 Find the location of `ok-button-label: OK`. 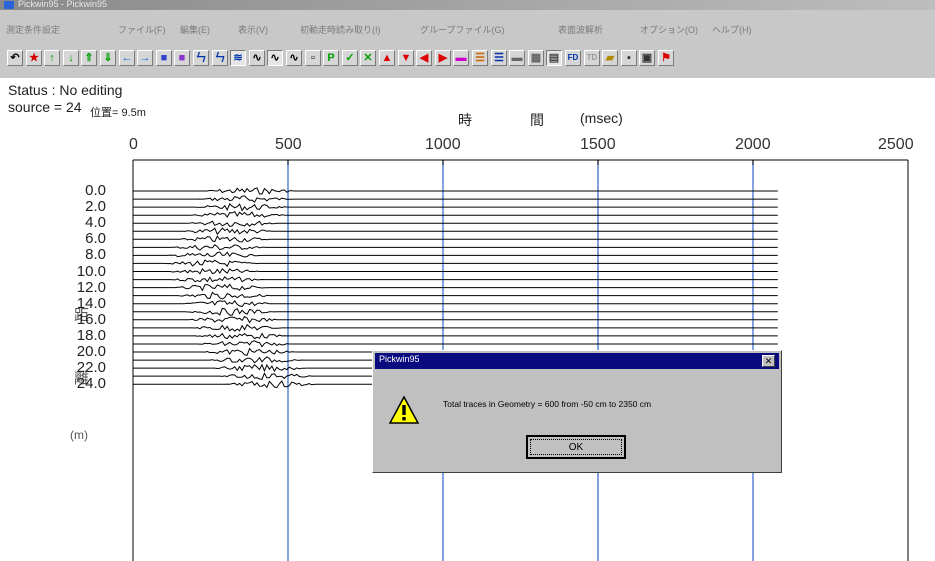

ok-button-label: OK is located at coordinates (576, 447).